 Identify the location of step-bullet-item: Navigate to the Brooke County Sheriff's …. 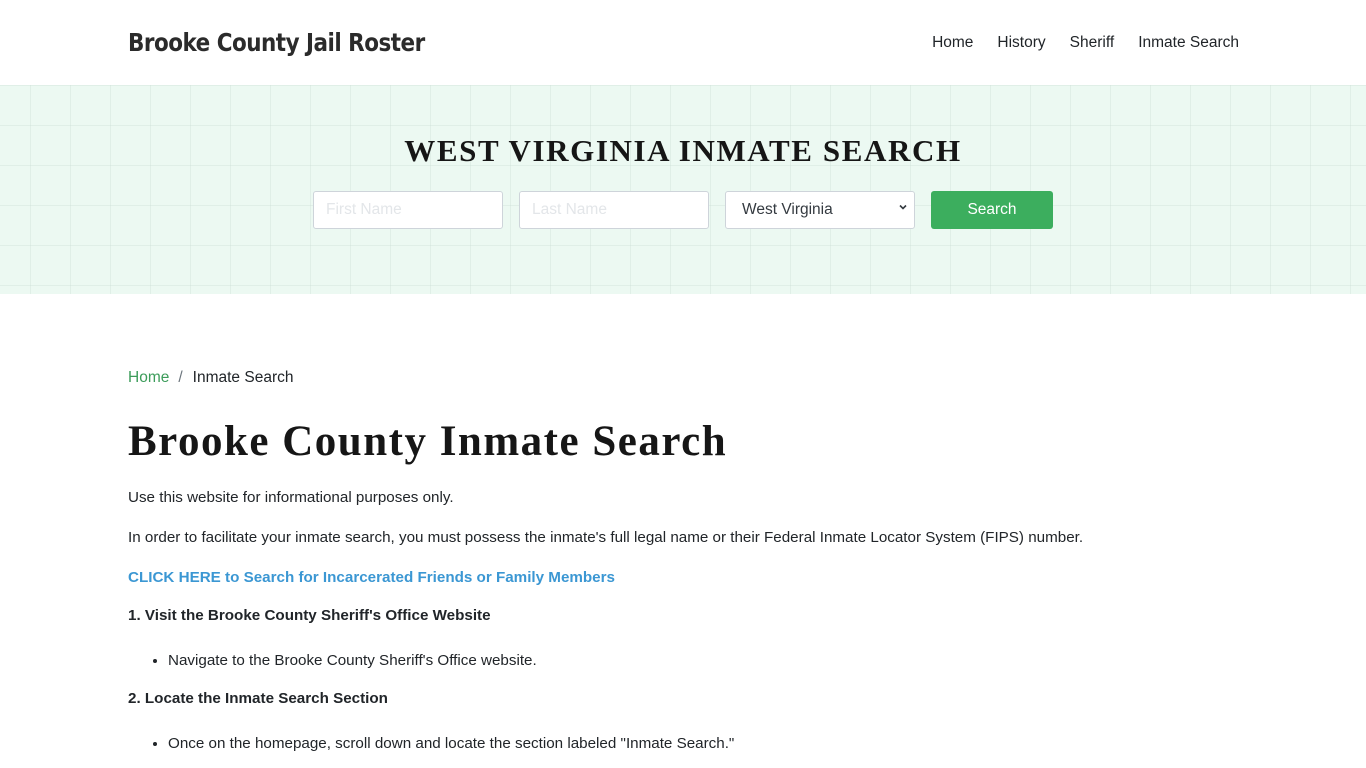
(703, 661).